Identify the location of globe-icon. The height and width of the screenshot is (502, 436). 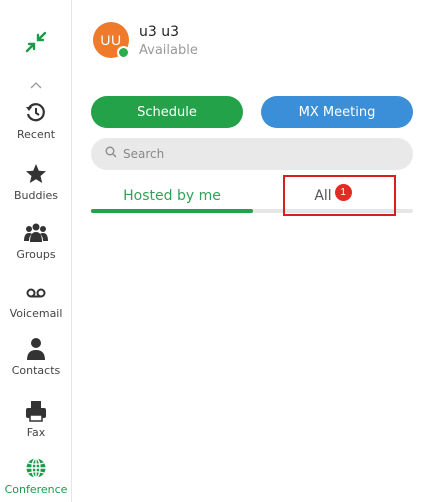
(36, 468).